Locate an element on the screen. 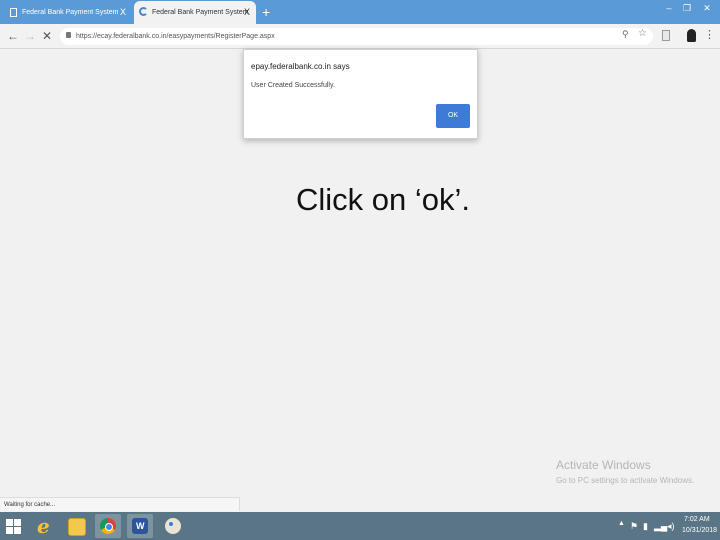  clock-time: 7:02 AM is located at coordinates (697, 519).